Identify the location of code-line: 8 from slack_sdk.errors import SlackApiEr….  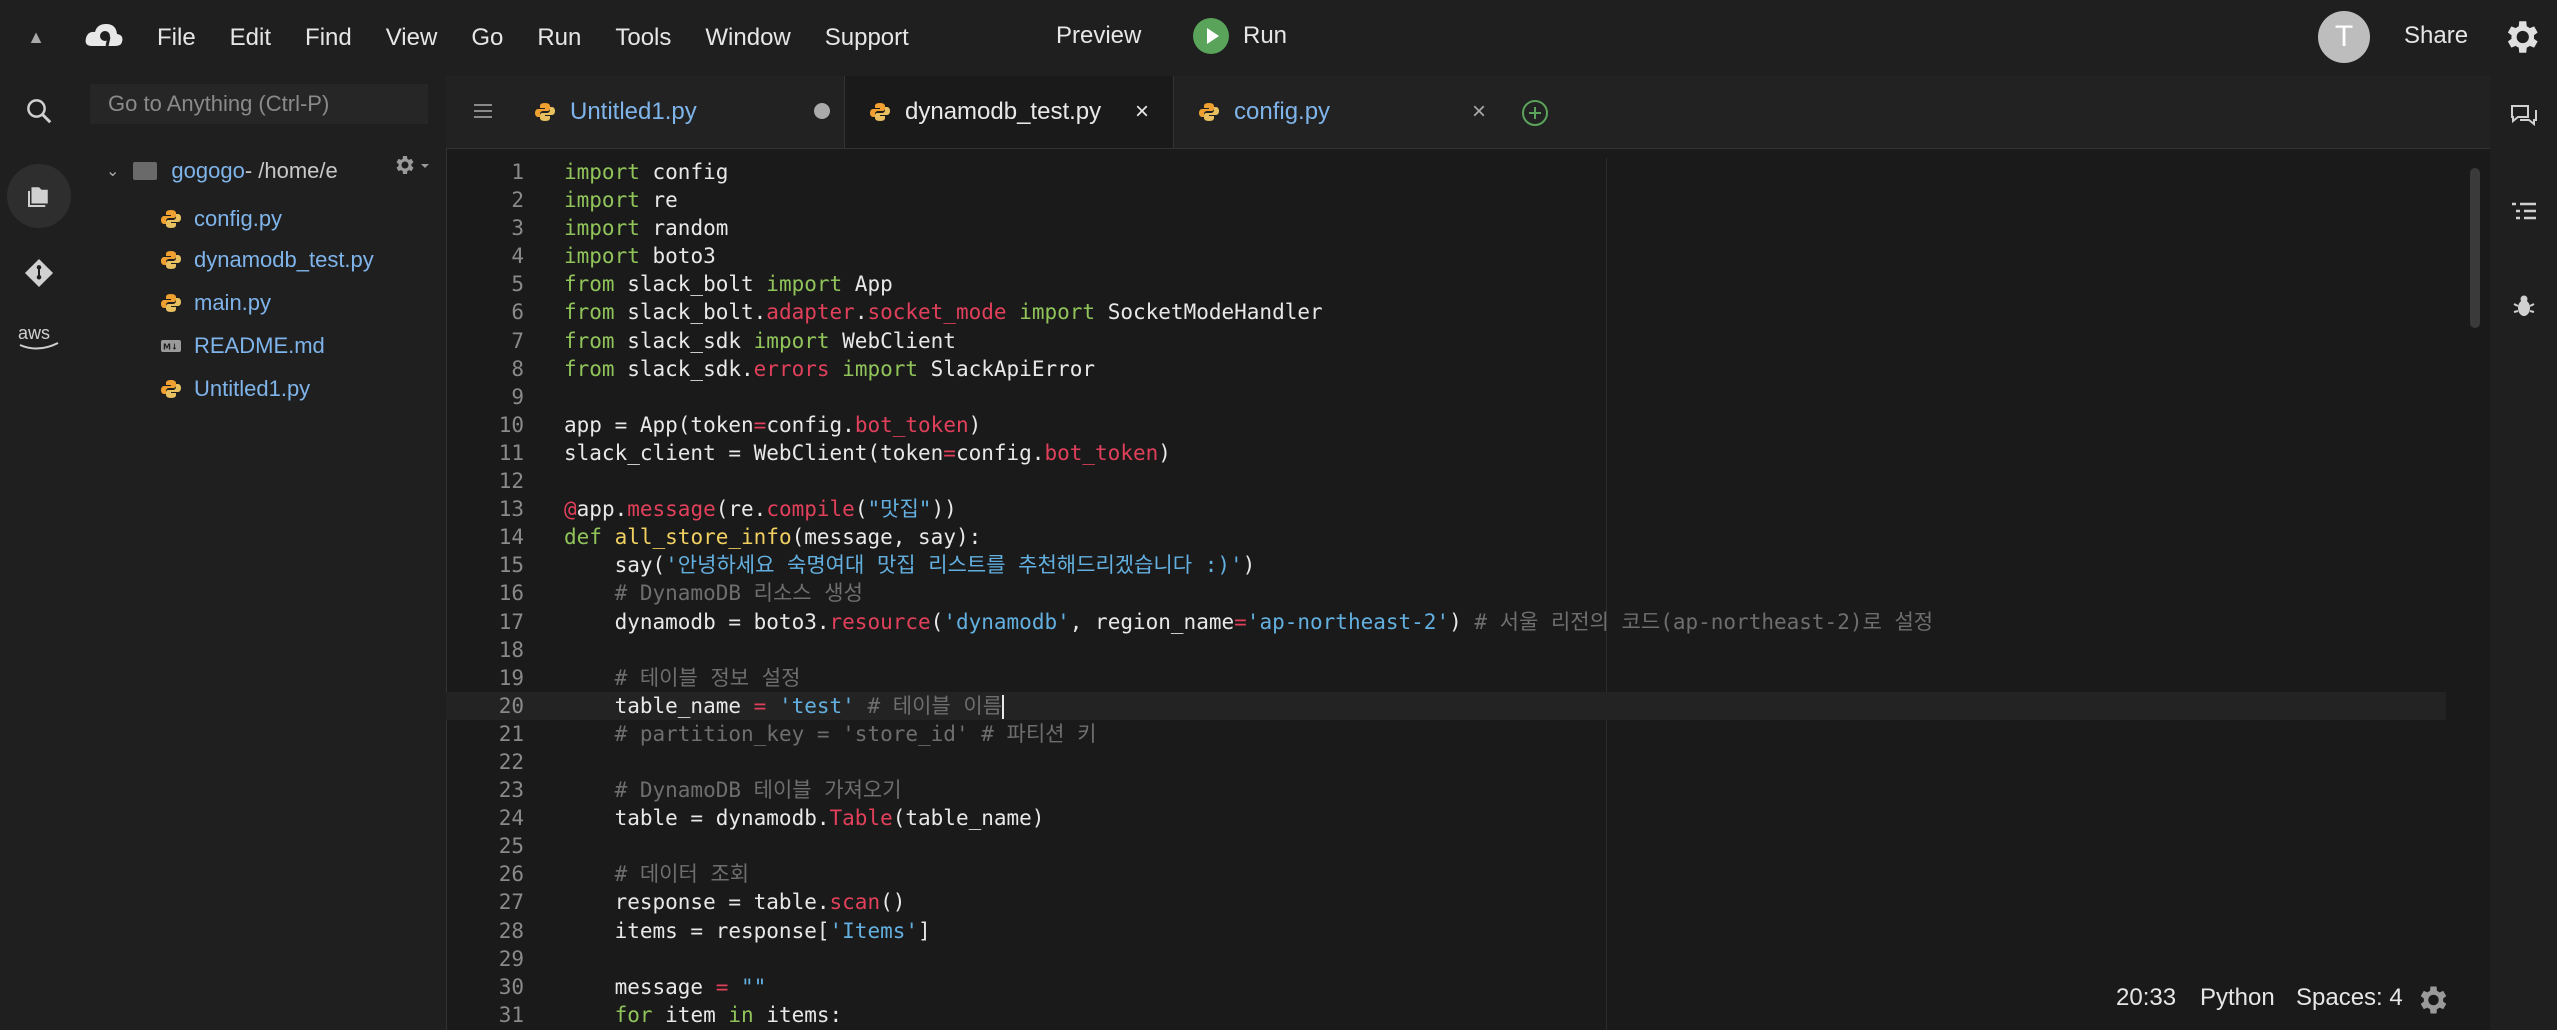
(1446, 369).